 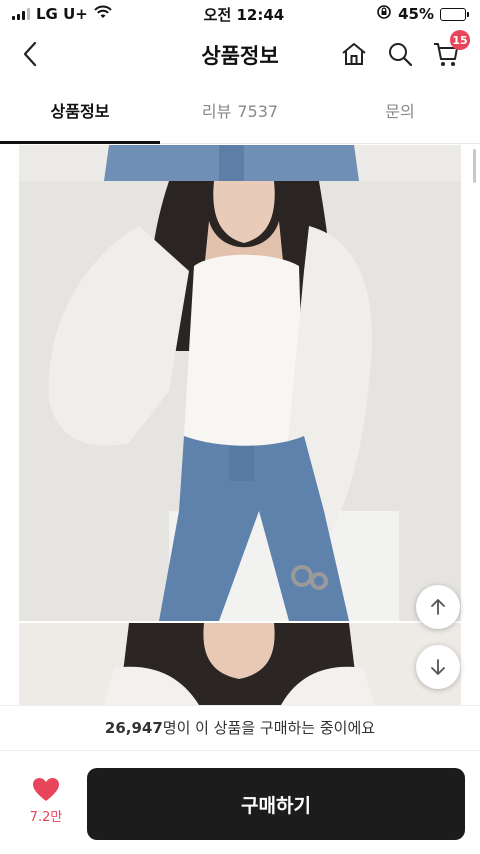 What do you see at coordinates (240, 163) in the screenshot?
I see `product-photo-top` at bounding box center [240, 163].